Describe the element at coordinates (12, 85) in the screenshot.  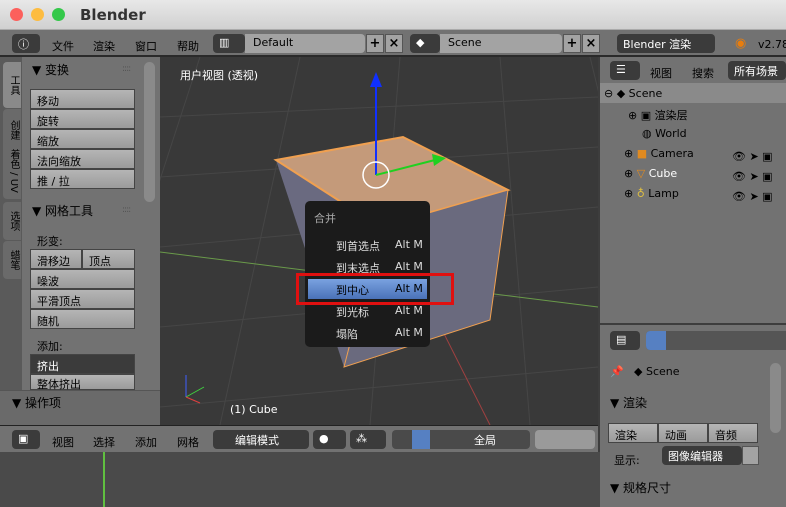
I see `tab-tools: 工具` at that location.